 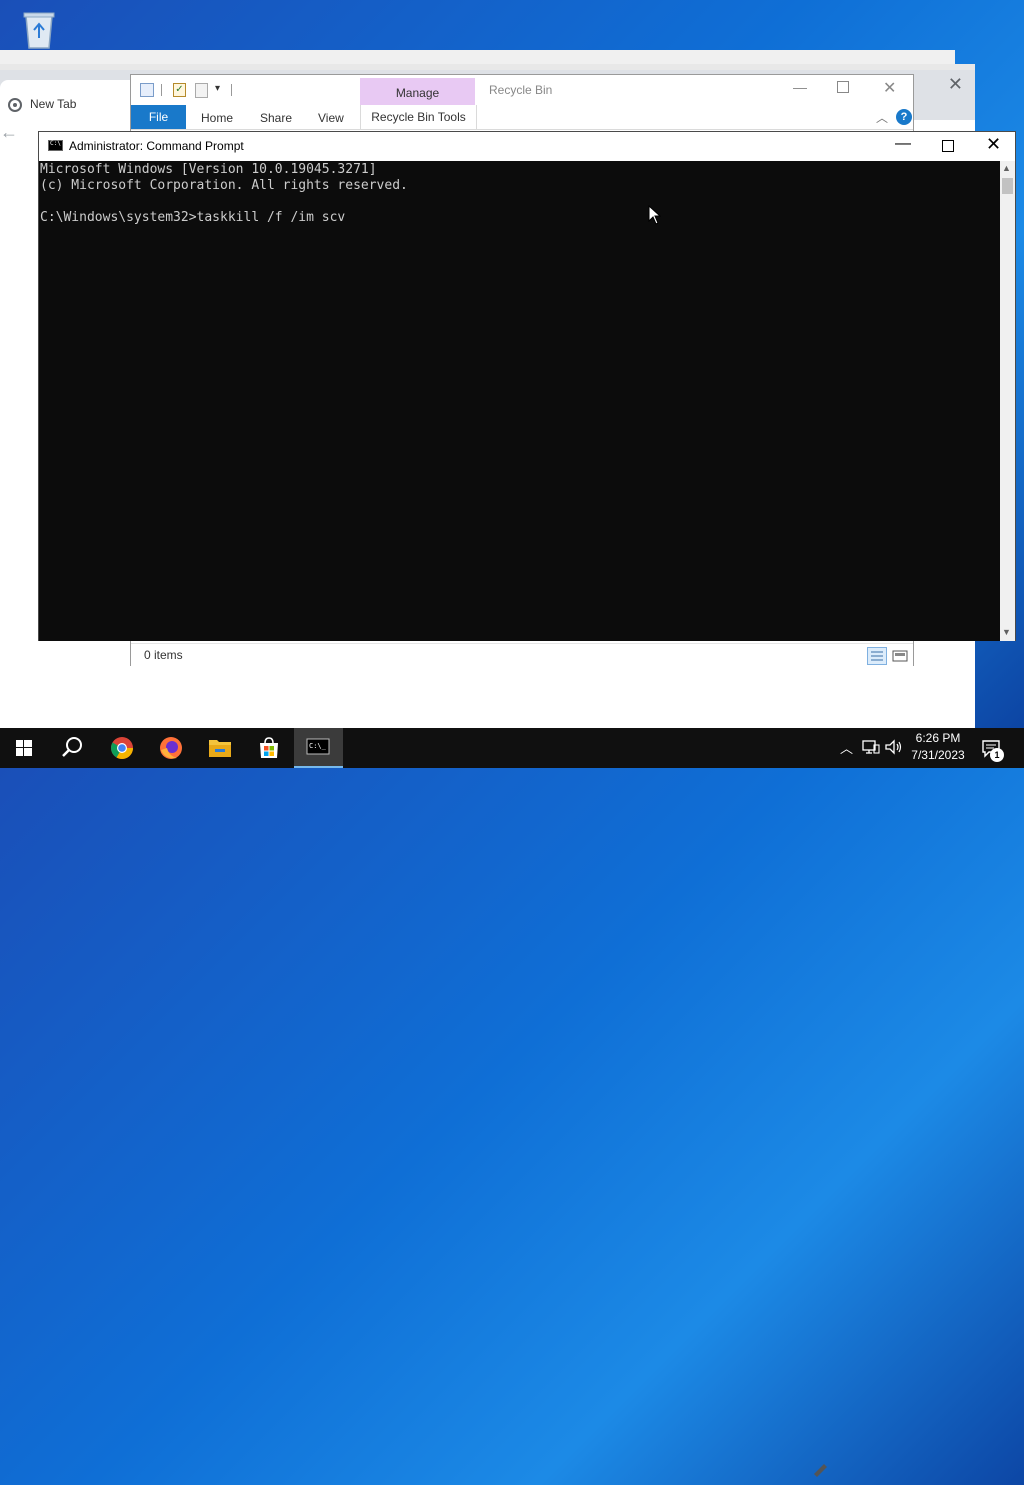 What do you see at coordinates (201, 90) in the screenshot?
I see `new-folder-icon` at bounding box center [201, 90].